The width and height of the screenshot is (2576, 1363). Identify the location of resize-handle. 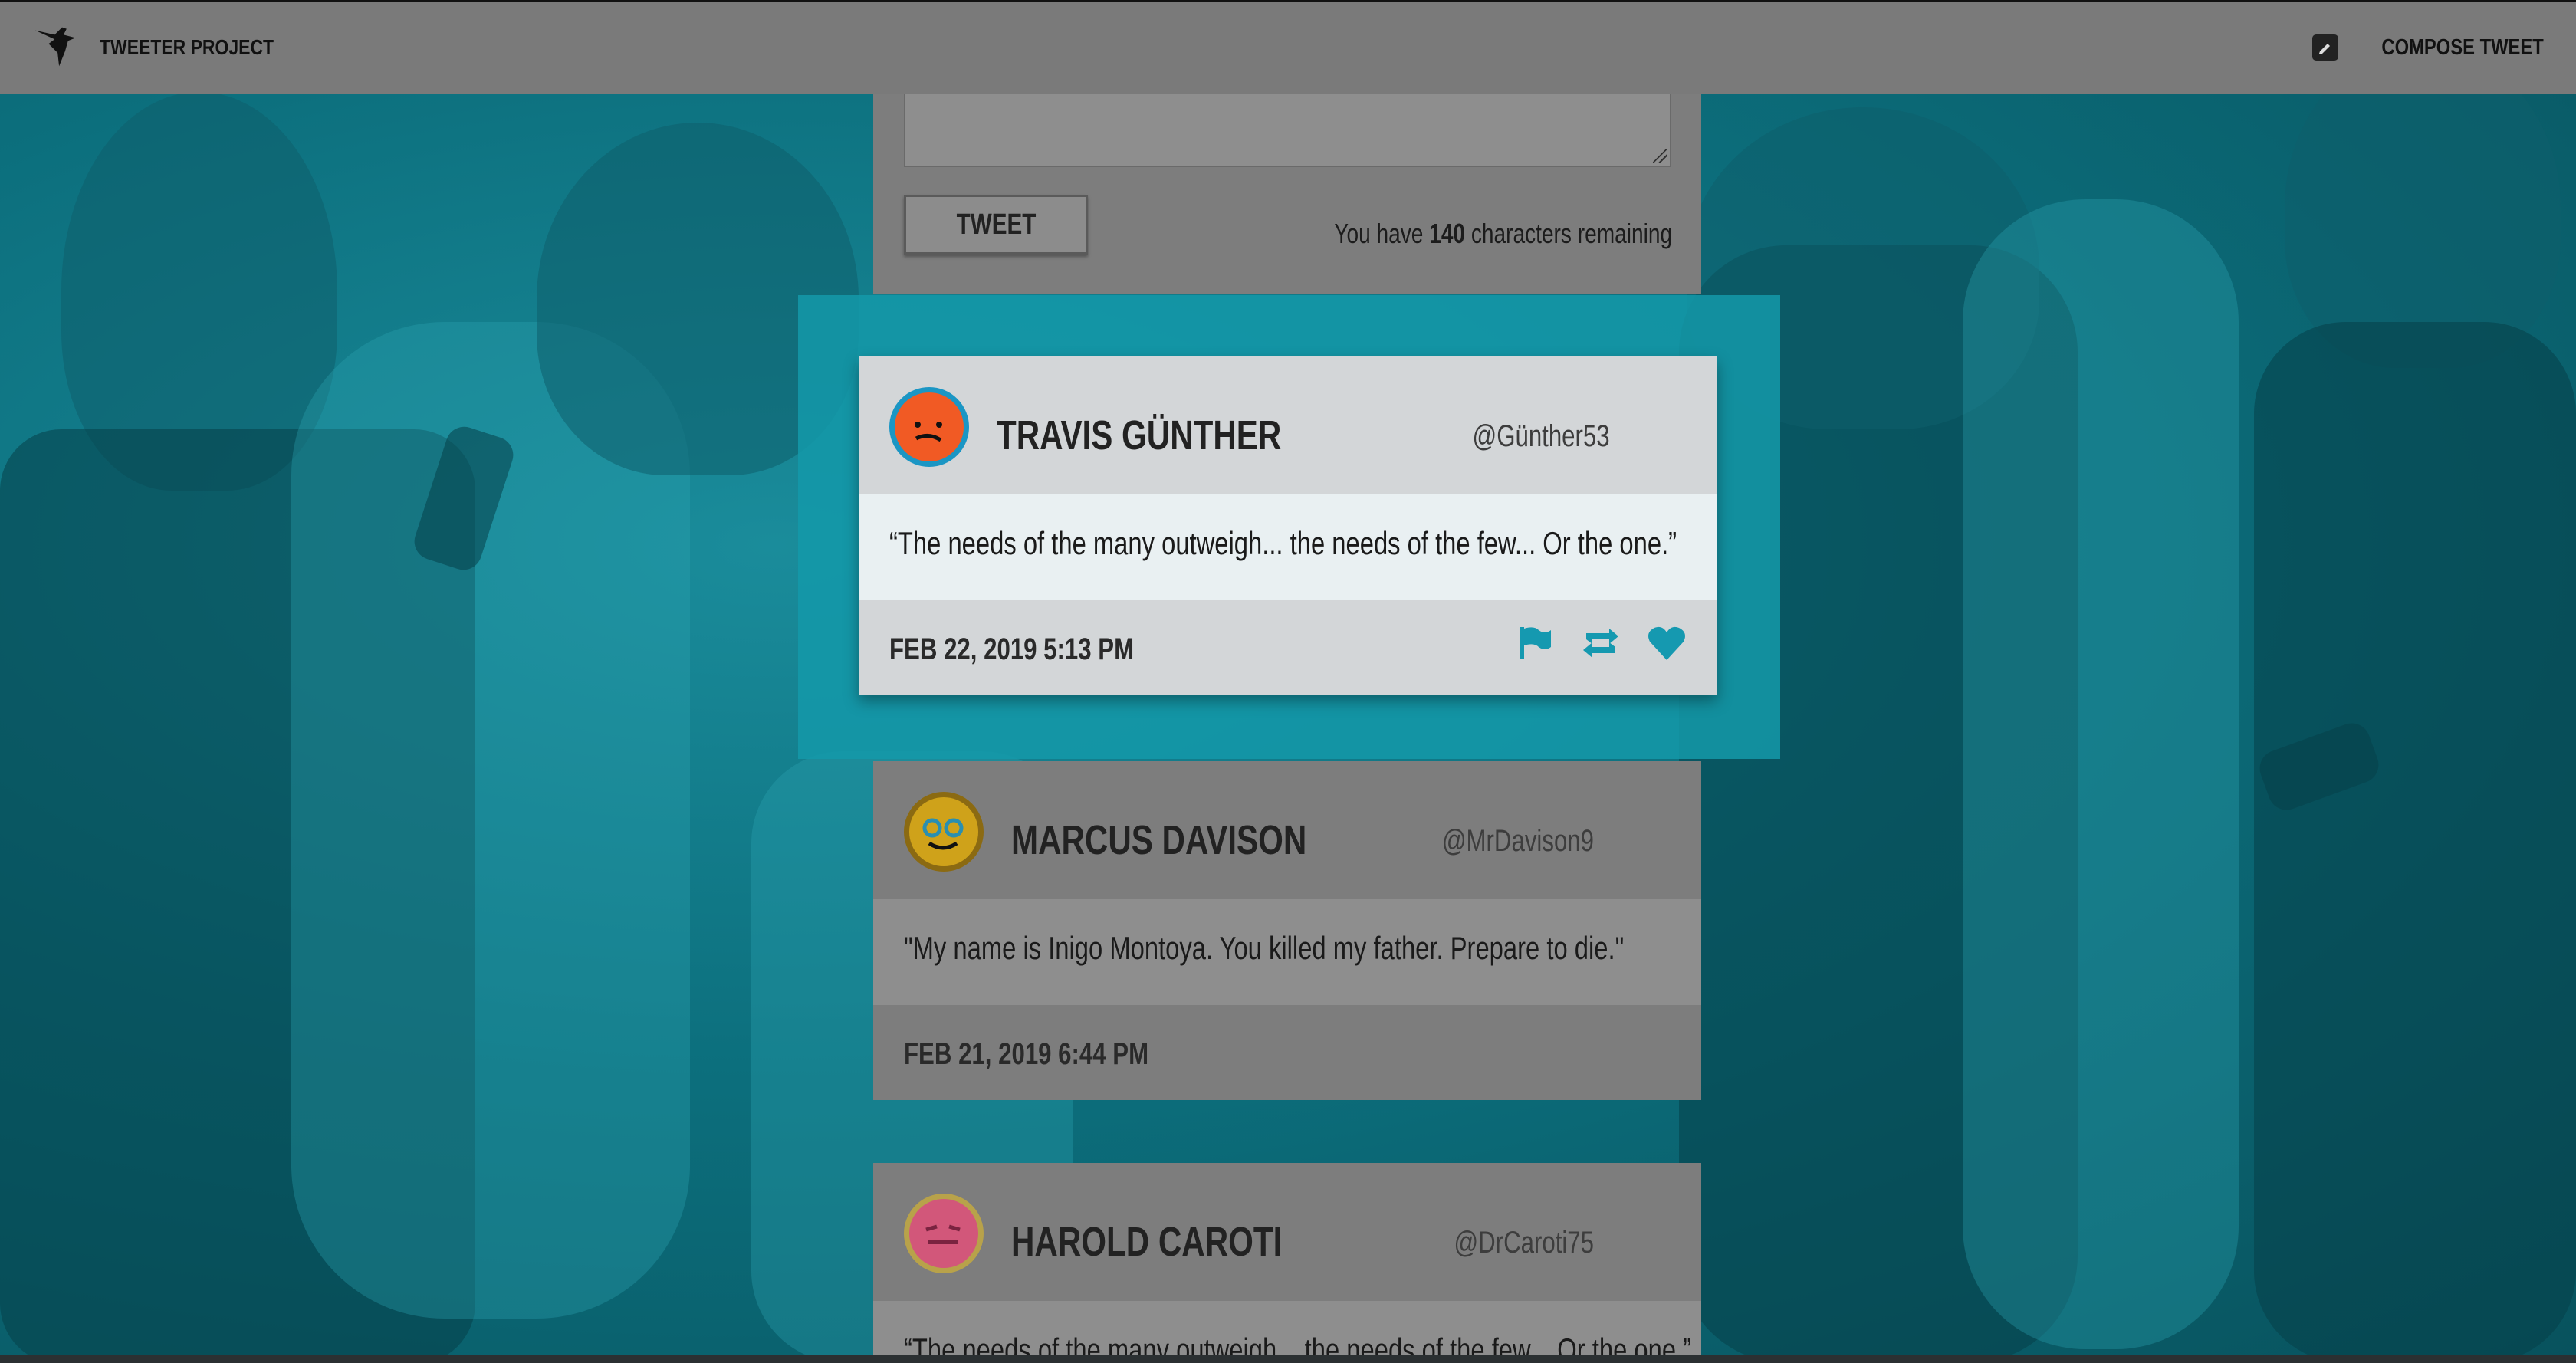
(1660, 156).